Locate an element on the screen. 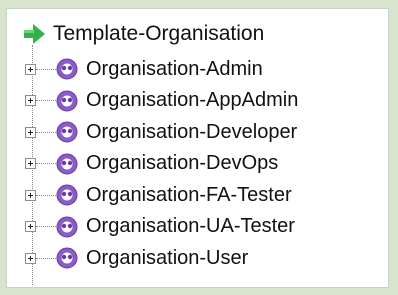  tree-root-label: Template-Organisation is located at coordinates (159, 33).